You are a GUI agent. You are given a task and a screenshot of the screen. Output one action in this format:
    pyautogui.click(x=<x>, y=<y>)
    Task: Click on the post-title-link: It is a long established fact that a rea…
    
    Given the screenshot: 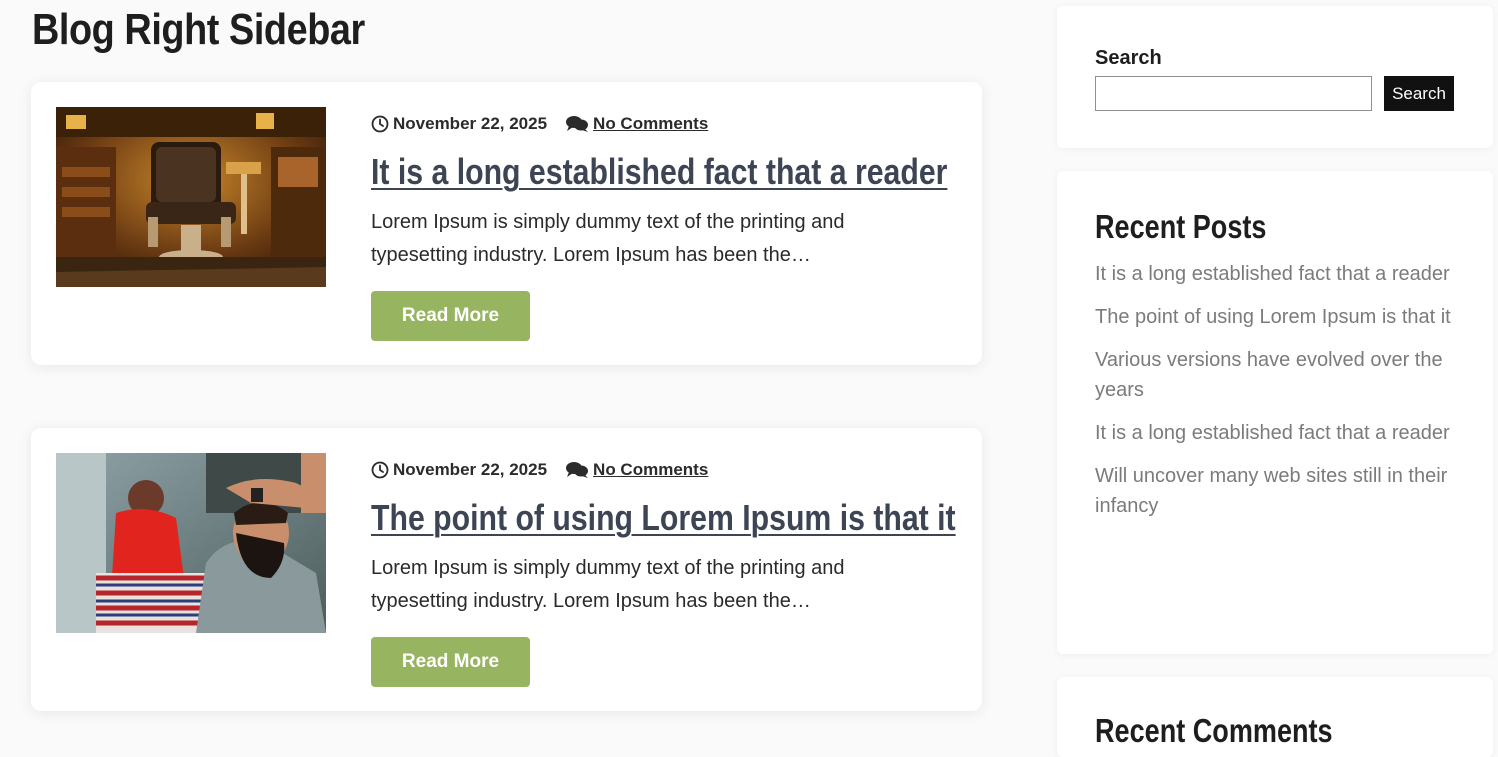 What is the action you would take?
    pyautogui.click(x=659, y=172)
    